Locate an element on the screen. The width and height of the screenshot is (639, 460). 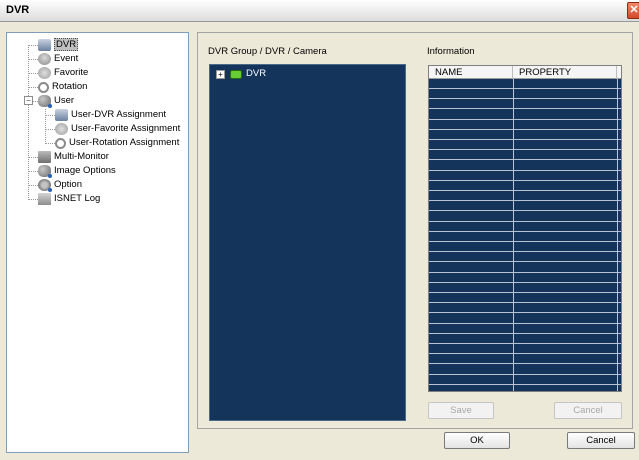
dvr-green-icon is located at coordinates (236, 74).